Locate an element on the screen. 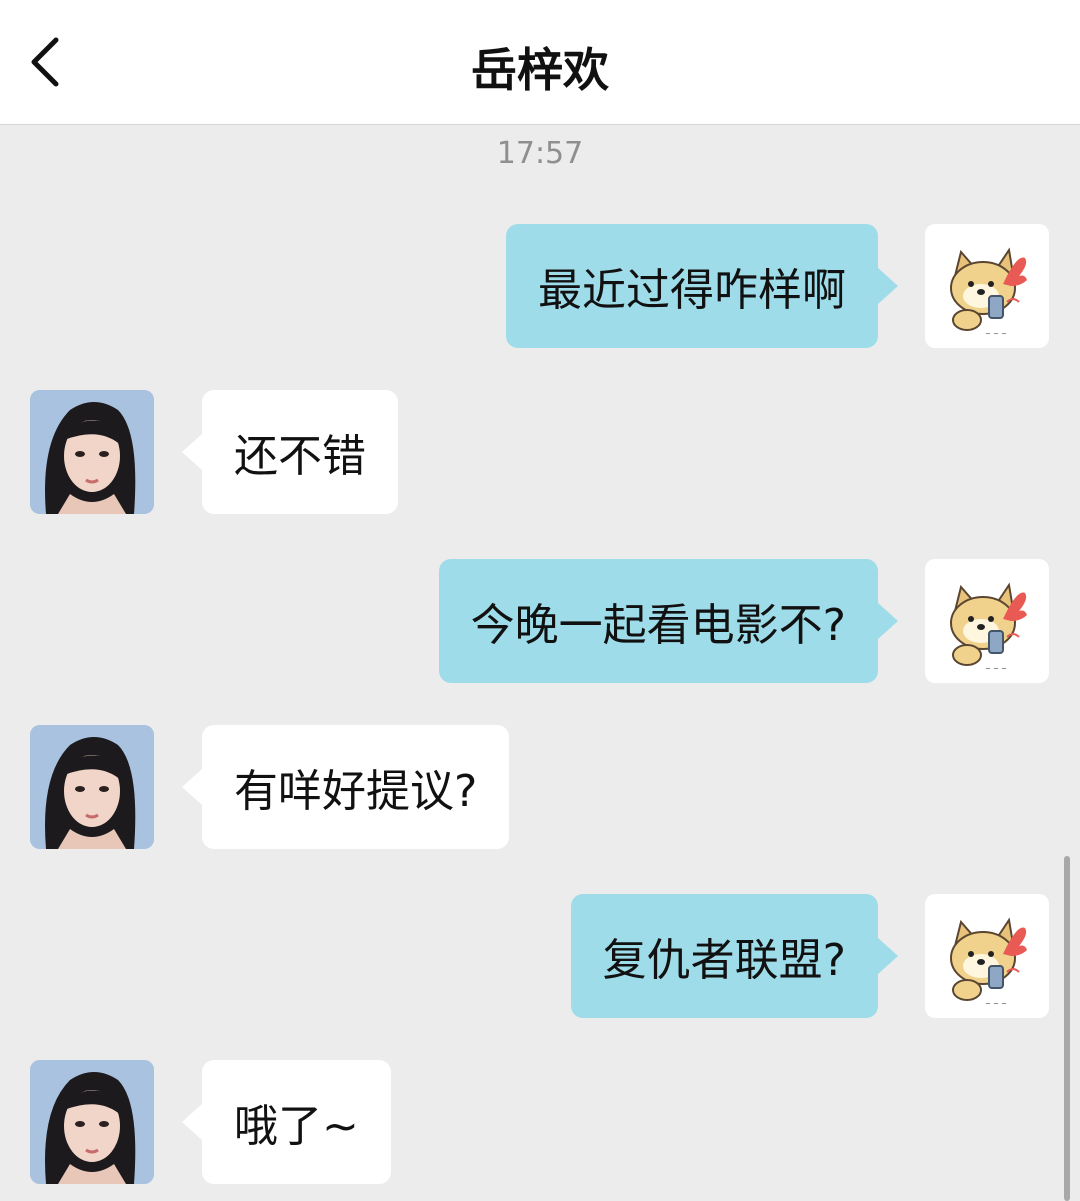  message-bubble-outgoing: 最近过得咋样啊 is located at coordinates (702, 286).